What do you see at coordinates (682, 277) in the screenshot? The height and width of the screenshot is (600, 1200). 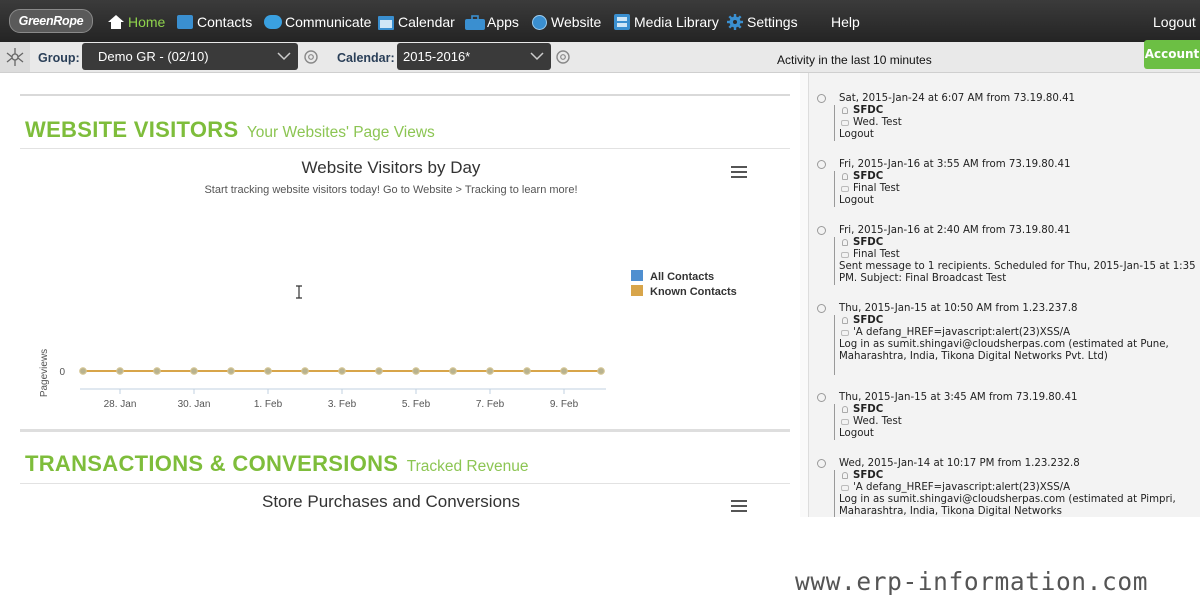 I see `legend-label: All Contacts` at bounding box center [682, 277].